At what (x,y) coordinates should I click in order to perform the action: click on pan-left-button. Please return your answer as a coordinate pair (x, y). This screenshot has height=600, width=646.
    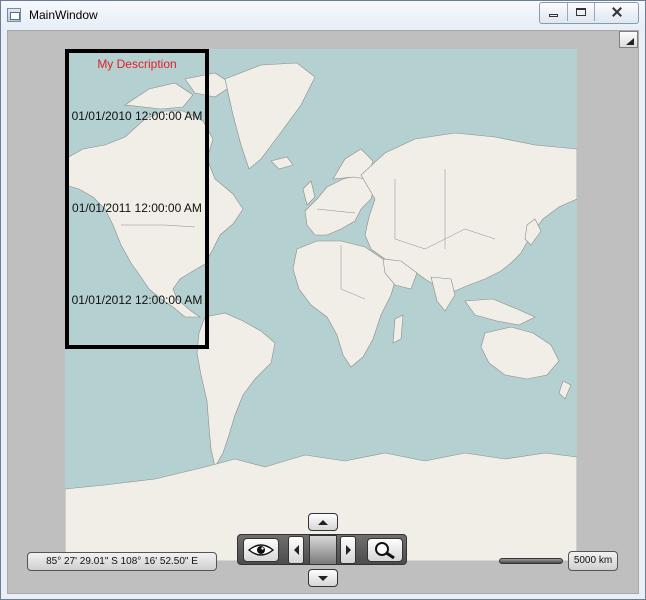
    Looking at the image, I should click on (296, 550).